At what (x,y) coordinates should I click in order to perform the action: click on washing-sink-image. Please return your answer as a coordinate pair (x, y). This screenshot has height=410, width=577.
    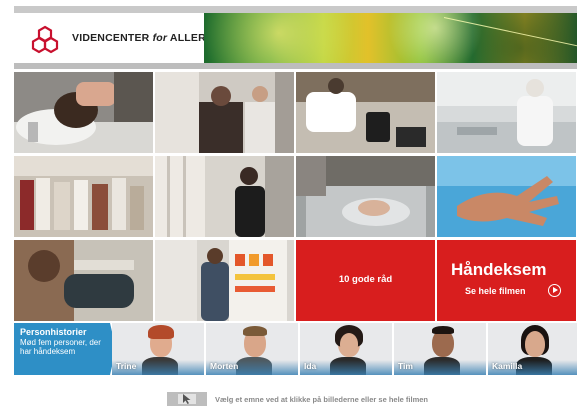
    Looking at the image, I should click on (365, 196).